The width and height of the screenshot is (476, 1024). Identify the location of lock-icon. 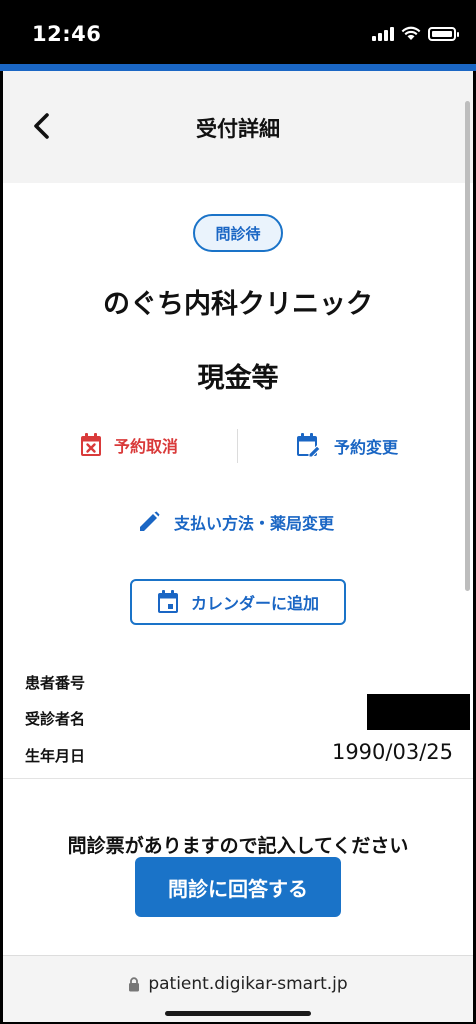
(134, 983).